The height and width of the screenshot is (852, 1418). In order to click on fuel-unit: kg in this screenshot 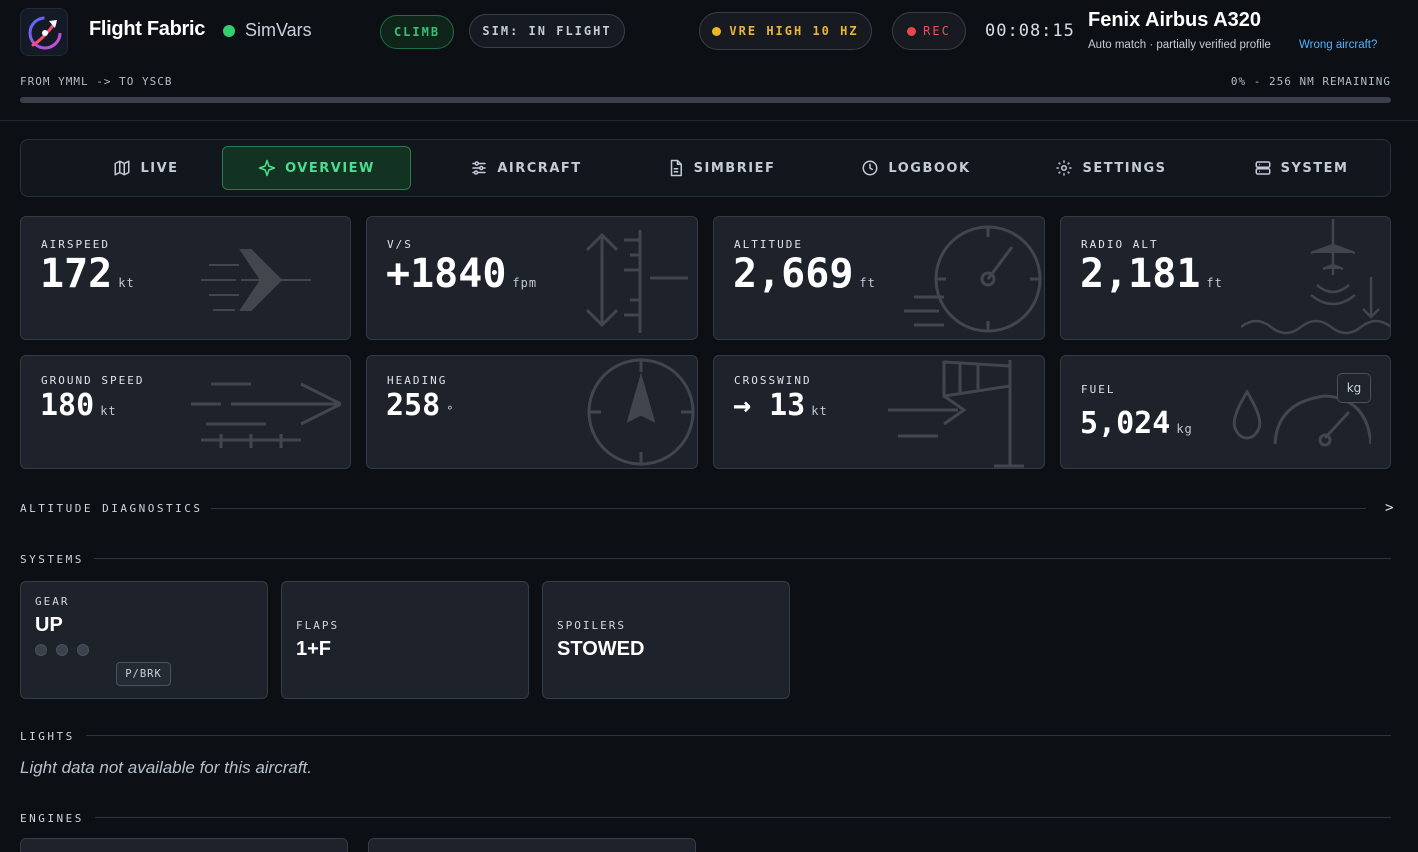, I will do `click(1184, 429)`.